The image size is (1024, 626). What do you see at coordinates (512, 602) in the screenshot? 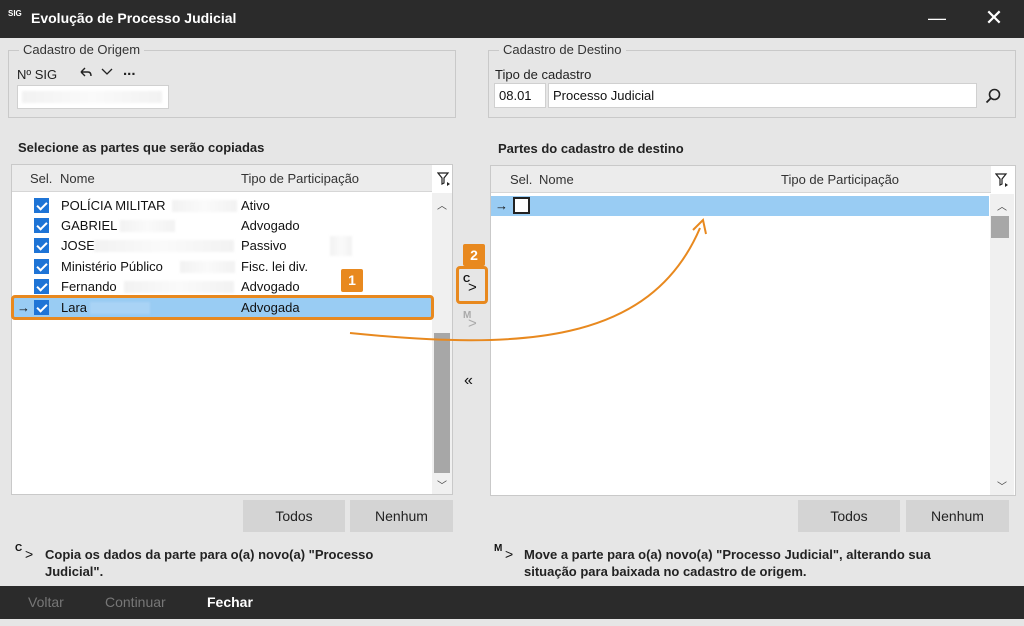
I see `footer-bar: Voltar Continuar Fechar` at bounding box center [512, 602].